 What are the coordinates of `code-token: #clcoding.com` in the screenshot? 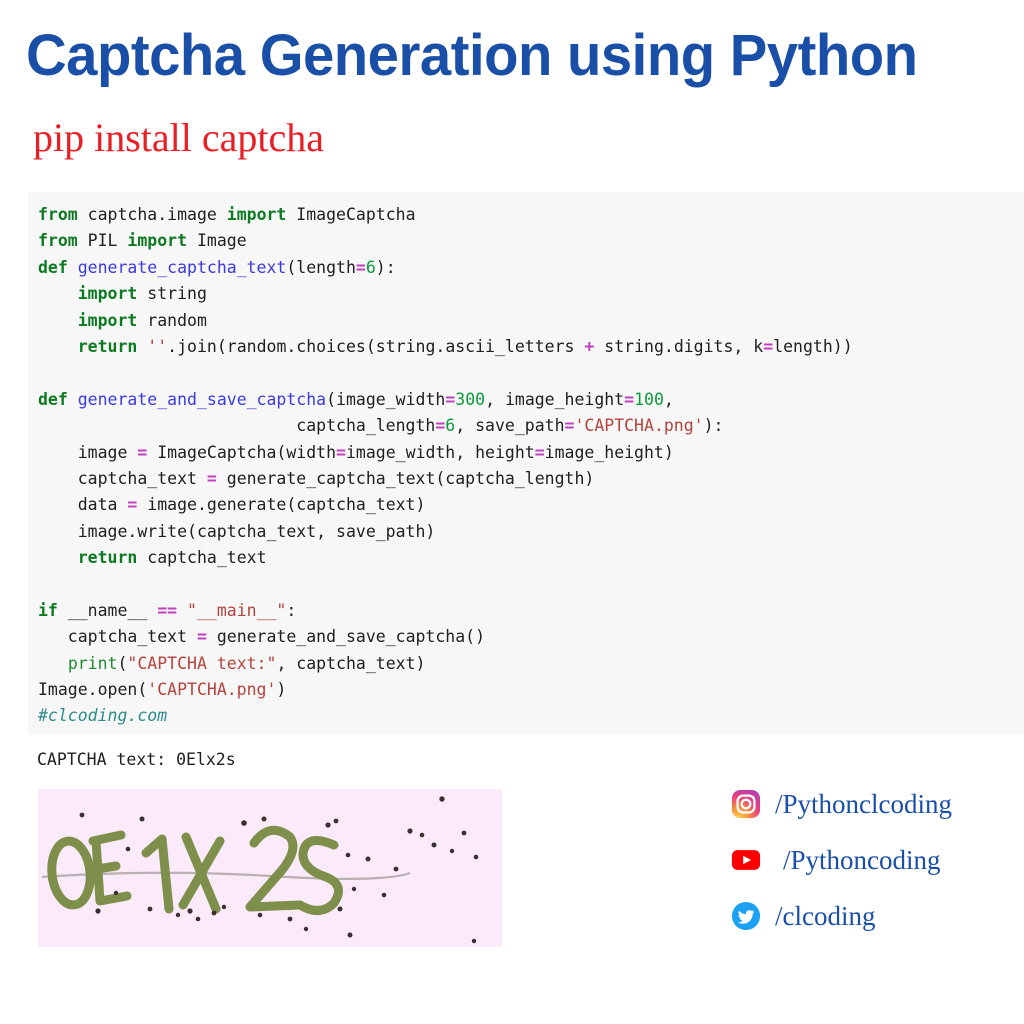 It's located at (103, 716).